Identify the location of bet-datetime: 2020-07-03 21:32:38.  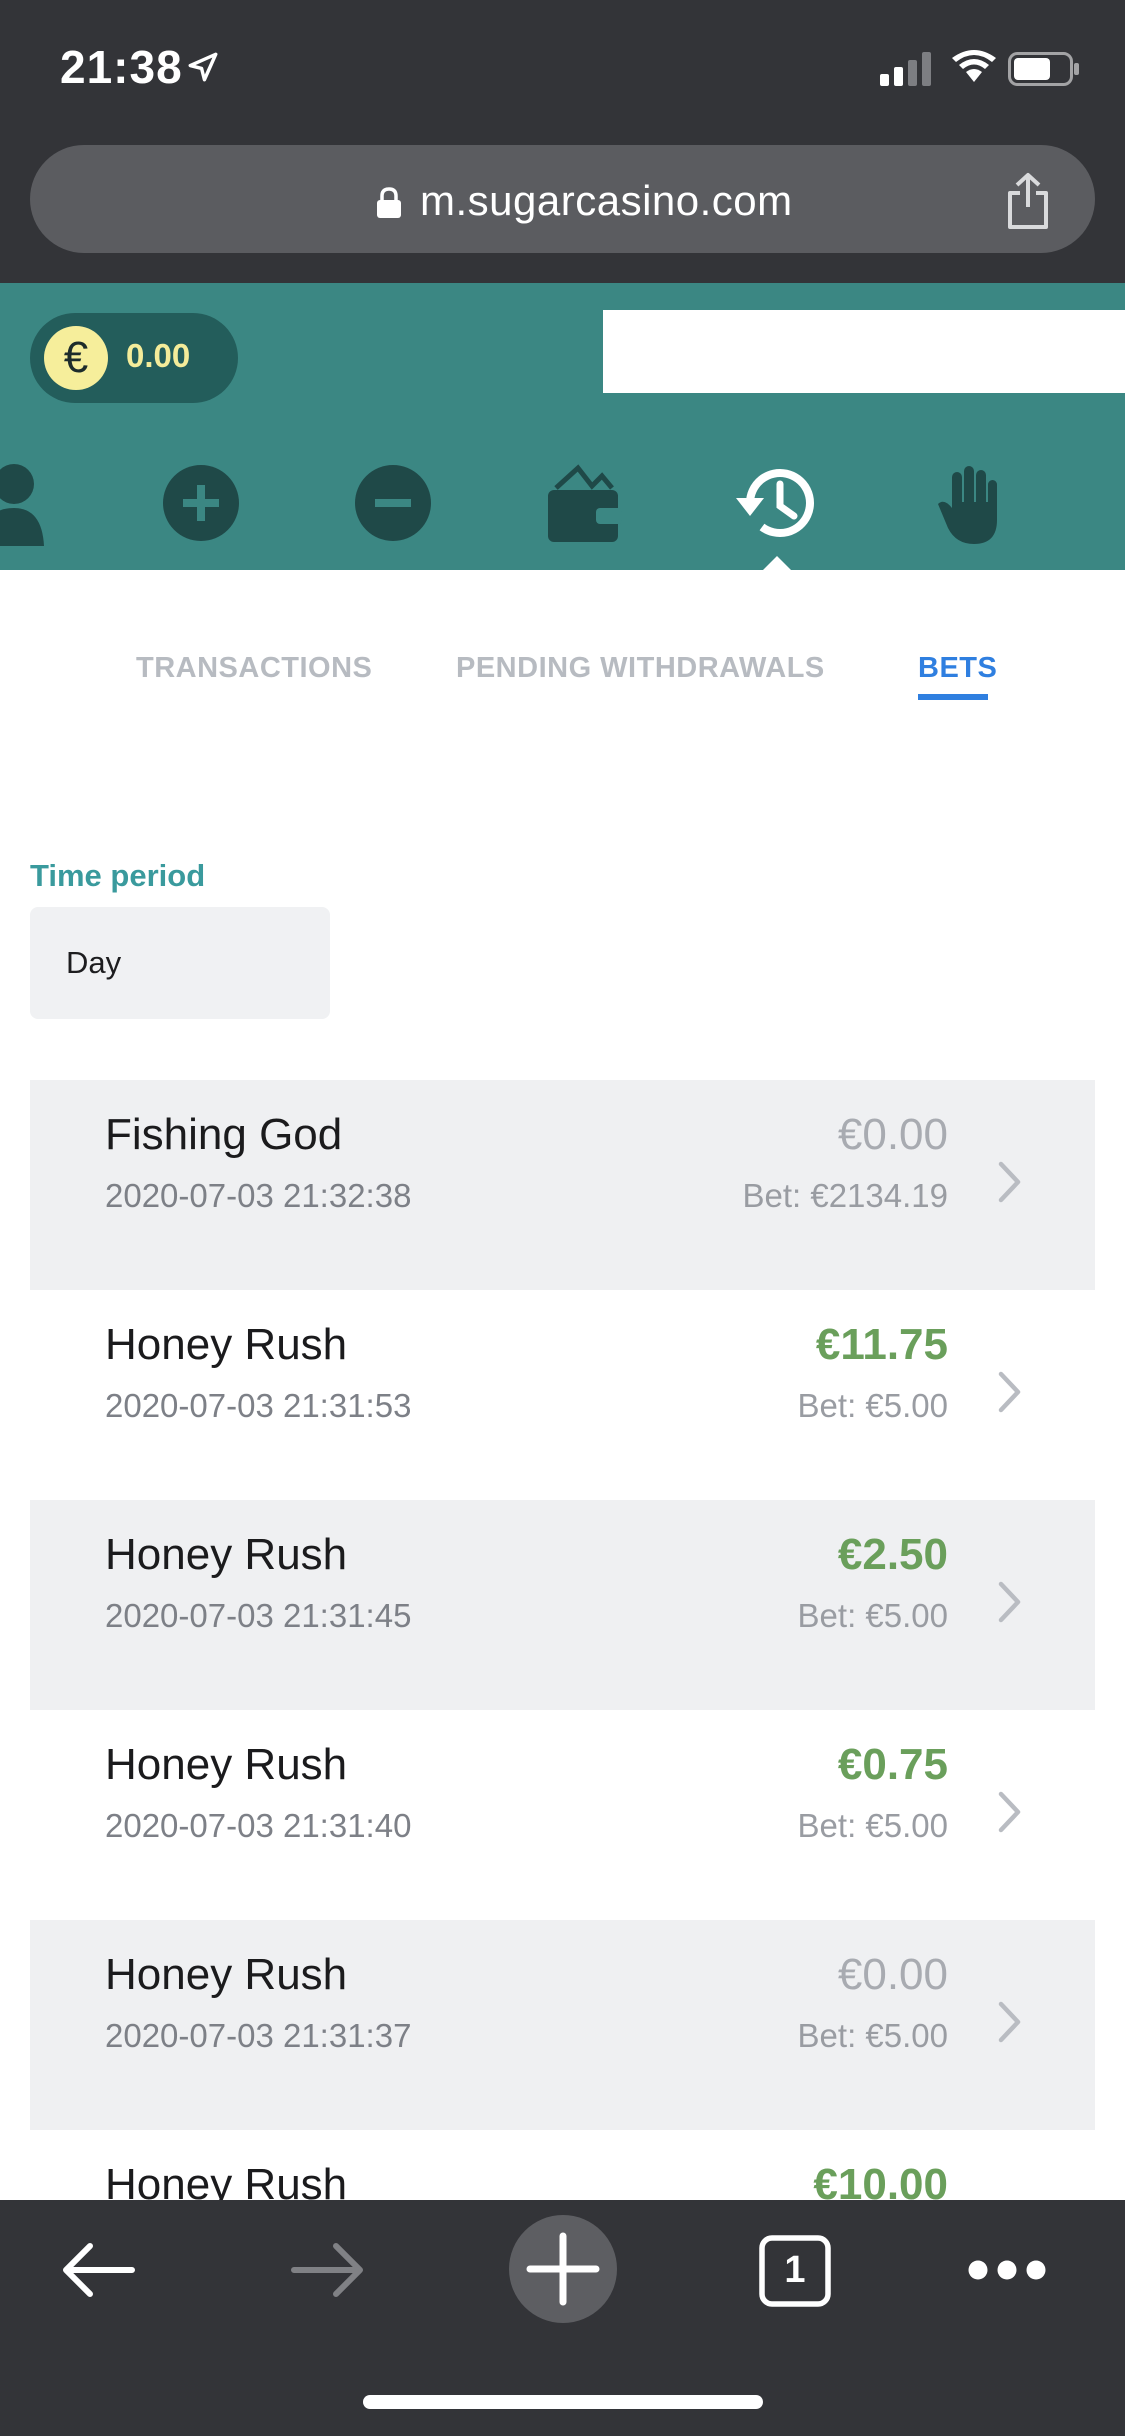
(258, 1195).